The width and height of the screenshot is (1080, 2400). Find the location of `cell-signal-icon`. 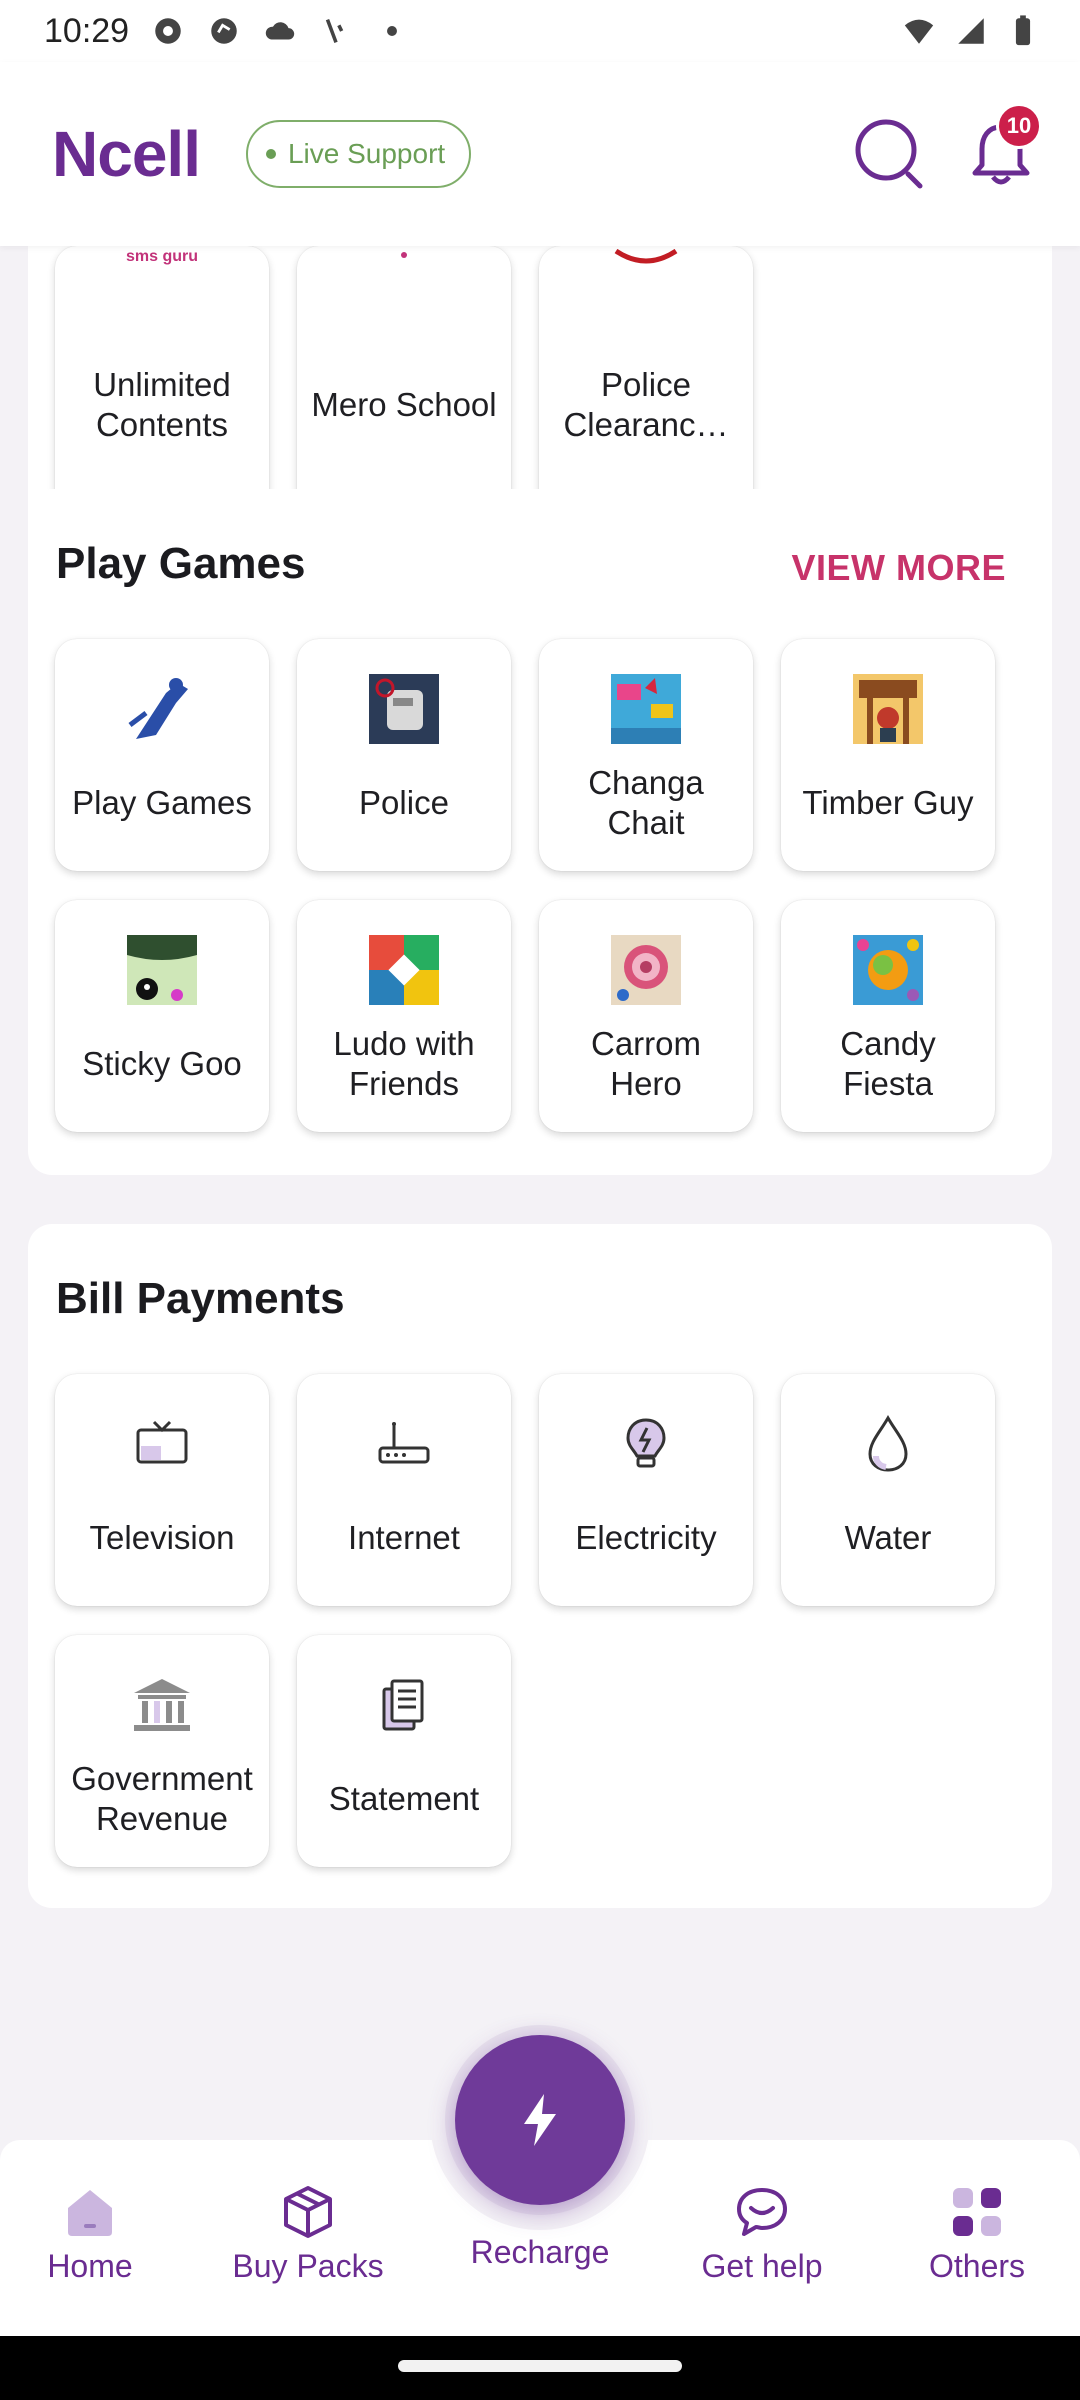

cell-signal-icon is located at coordinates (971, 31).